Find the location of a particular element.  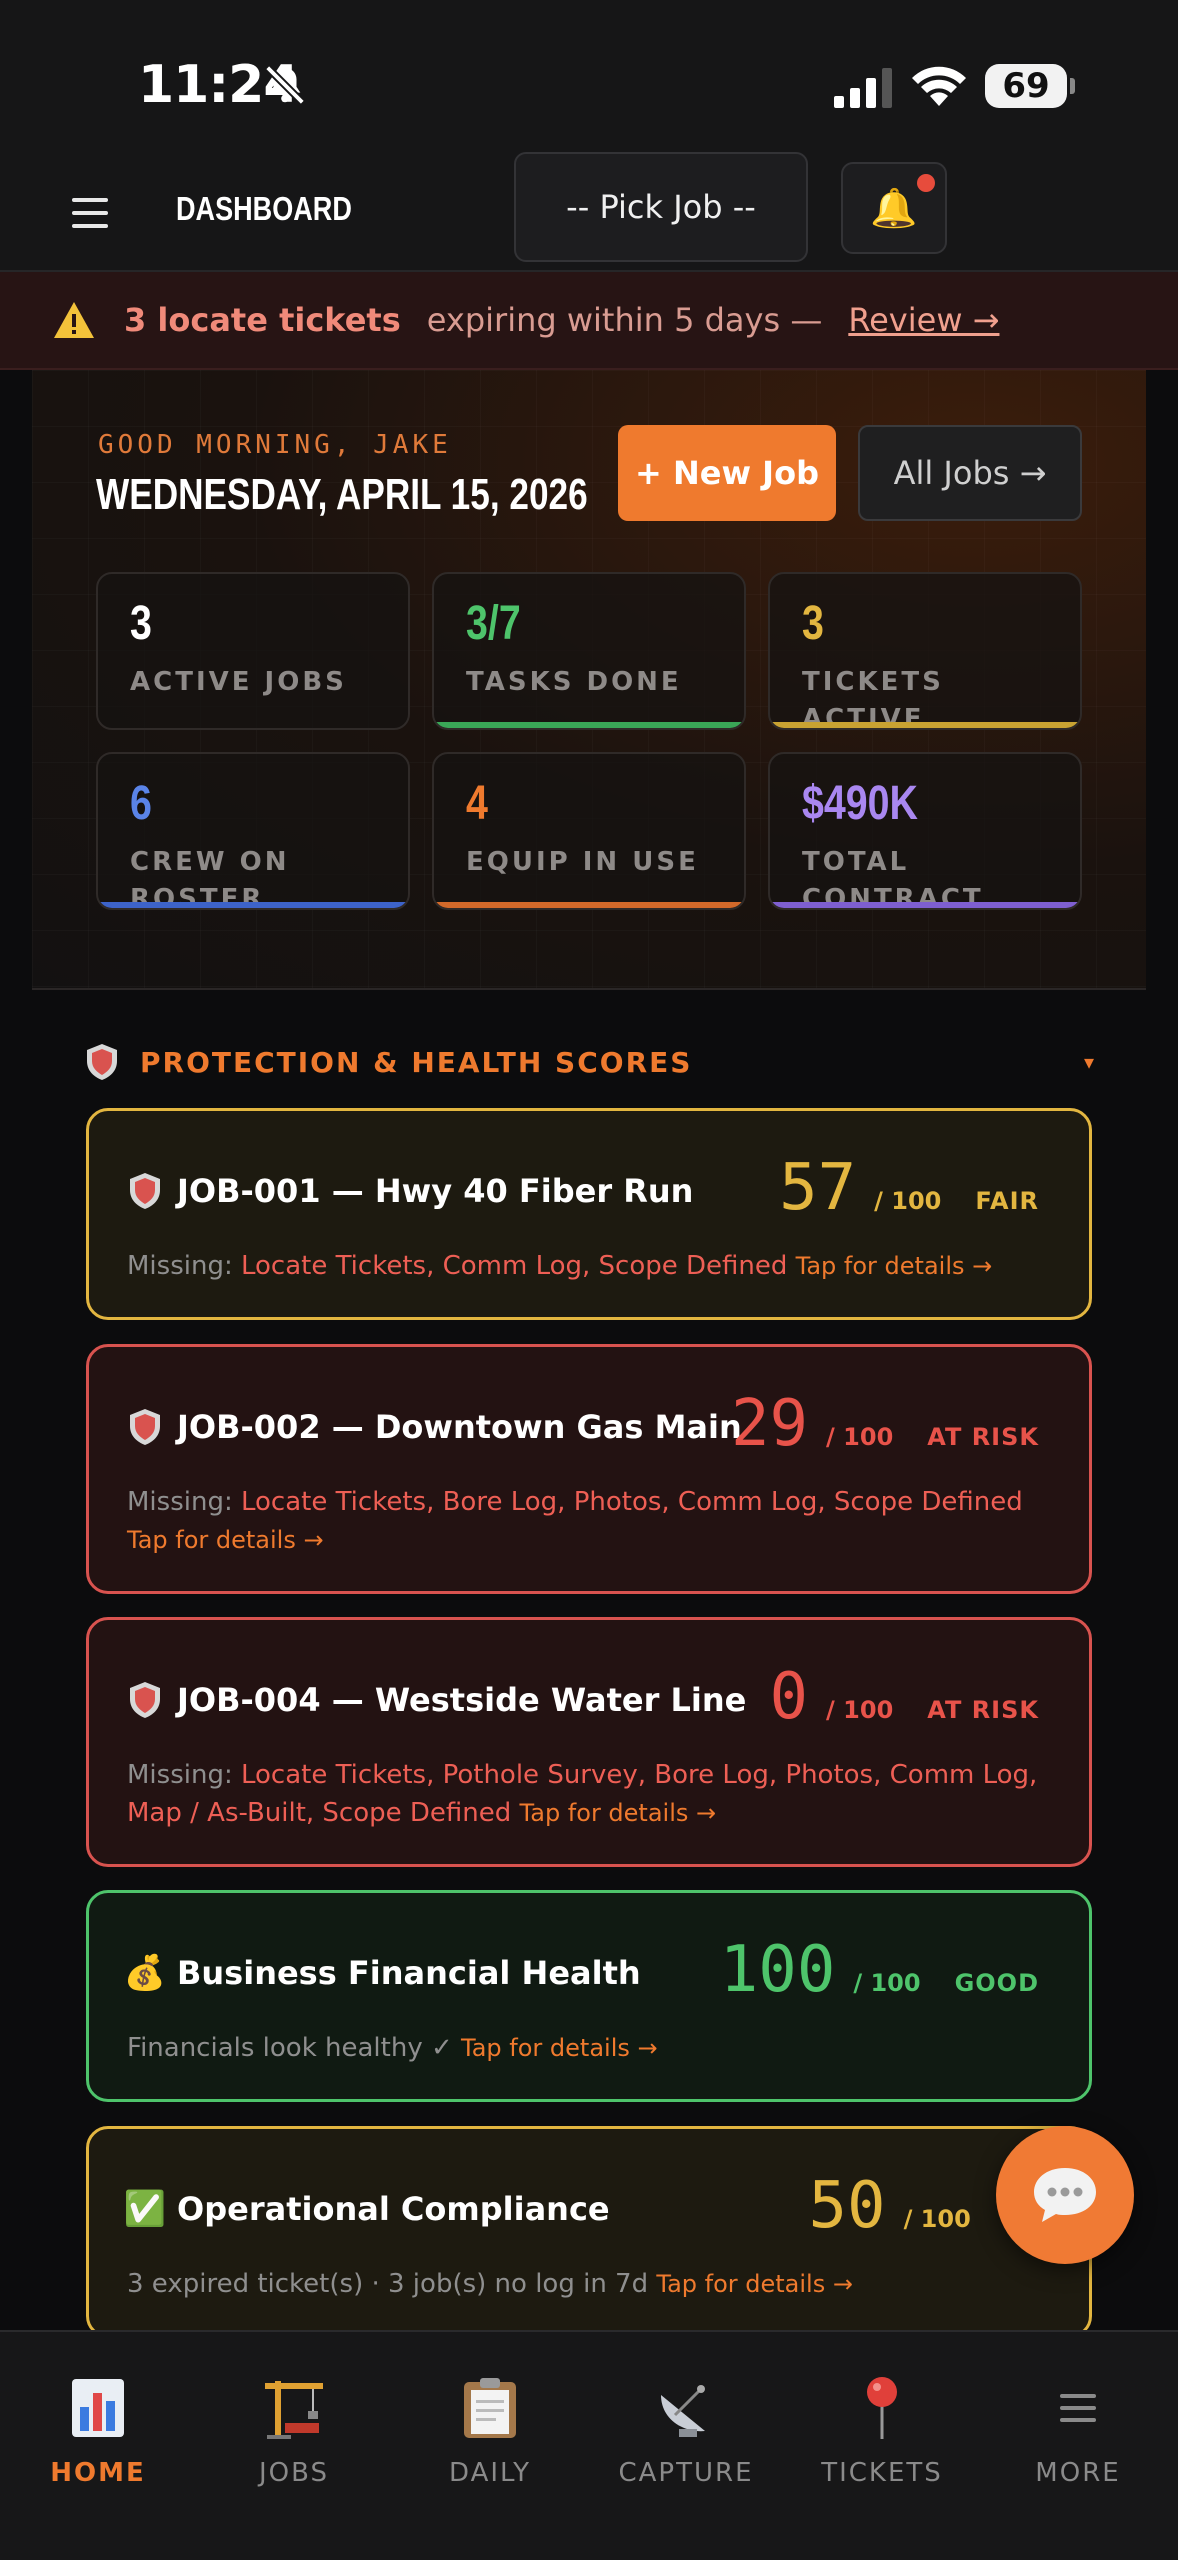

nav-capture: CAPTURE is located at coordinates (686, 2430).